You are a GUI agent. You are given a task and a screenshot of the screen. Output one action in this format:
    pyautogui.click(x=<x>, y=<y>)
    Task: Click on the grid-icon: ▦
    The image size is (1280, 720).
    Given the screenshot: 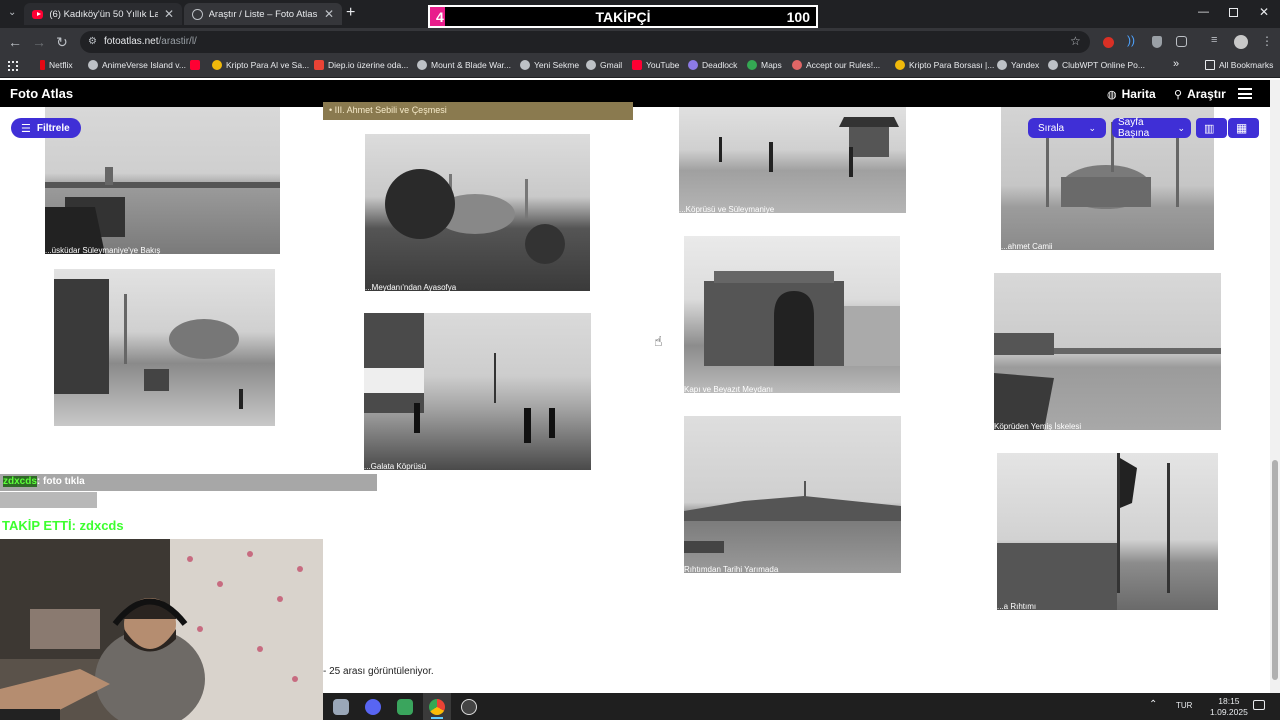 What is the action you would take?
    pyautogui.click(x=1242, y=128)
    